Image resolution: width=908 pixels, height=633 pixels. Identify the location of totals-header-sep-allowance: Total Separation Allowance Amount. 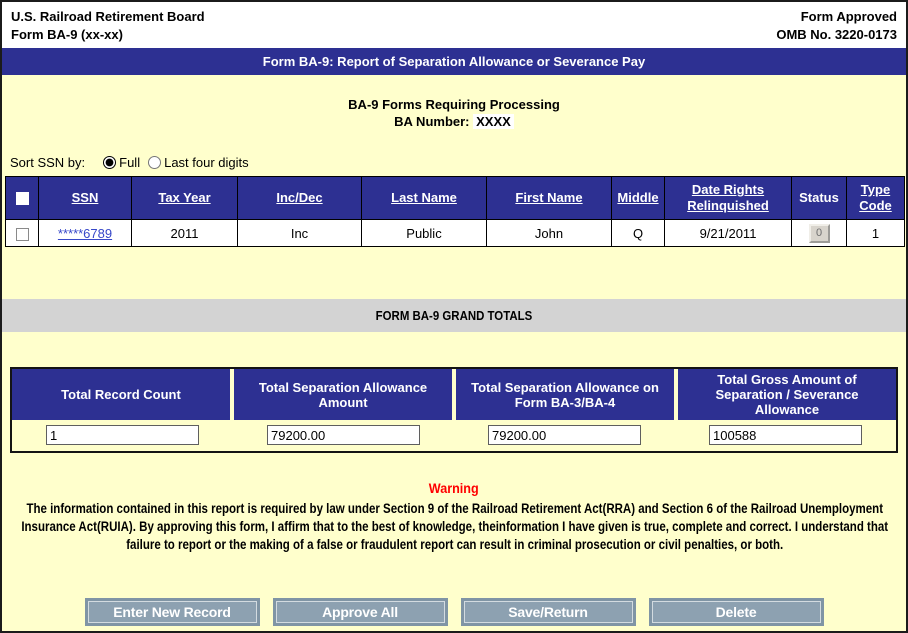
(343, 394).